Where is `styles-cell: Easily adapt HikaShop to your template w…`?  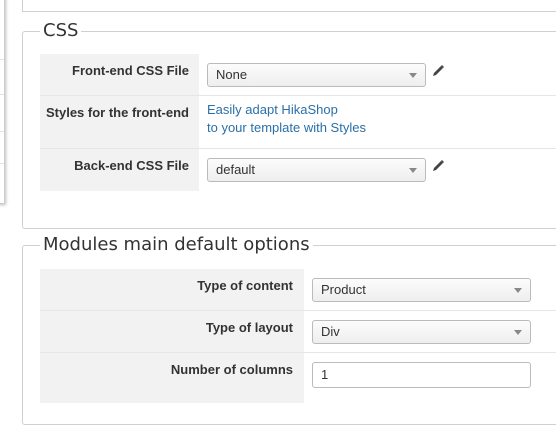
styles-cell: Easily adapt HikaShop to your template w… is located at coordinates (377, 122).